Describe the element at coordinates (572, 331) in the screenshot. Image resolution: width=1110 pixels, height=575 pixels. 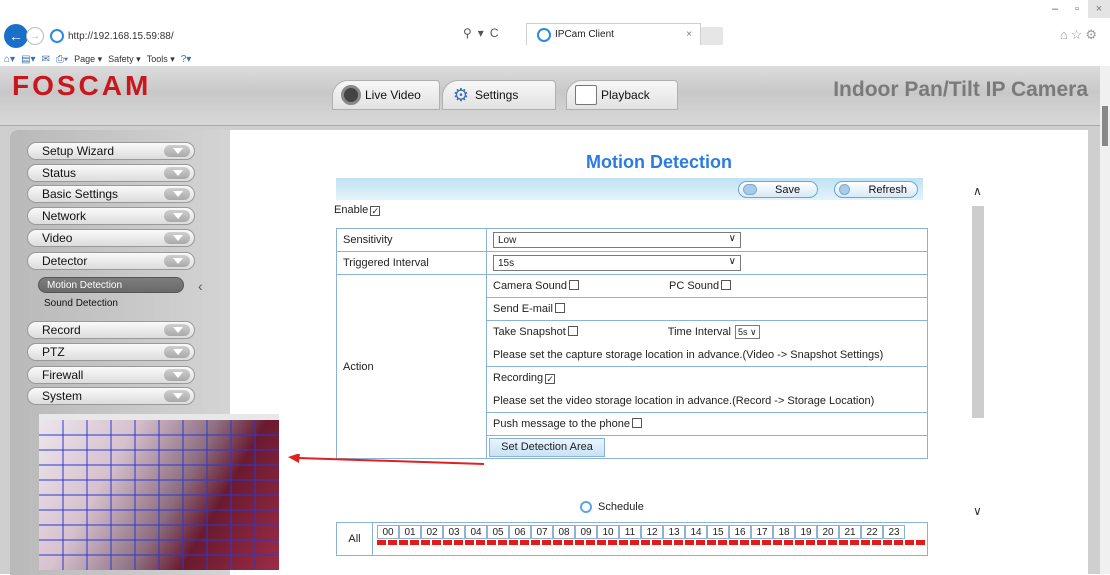
I see `take-snapshot-checkbox` at that location.